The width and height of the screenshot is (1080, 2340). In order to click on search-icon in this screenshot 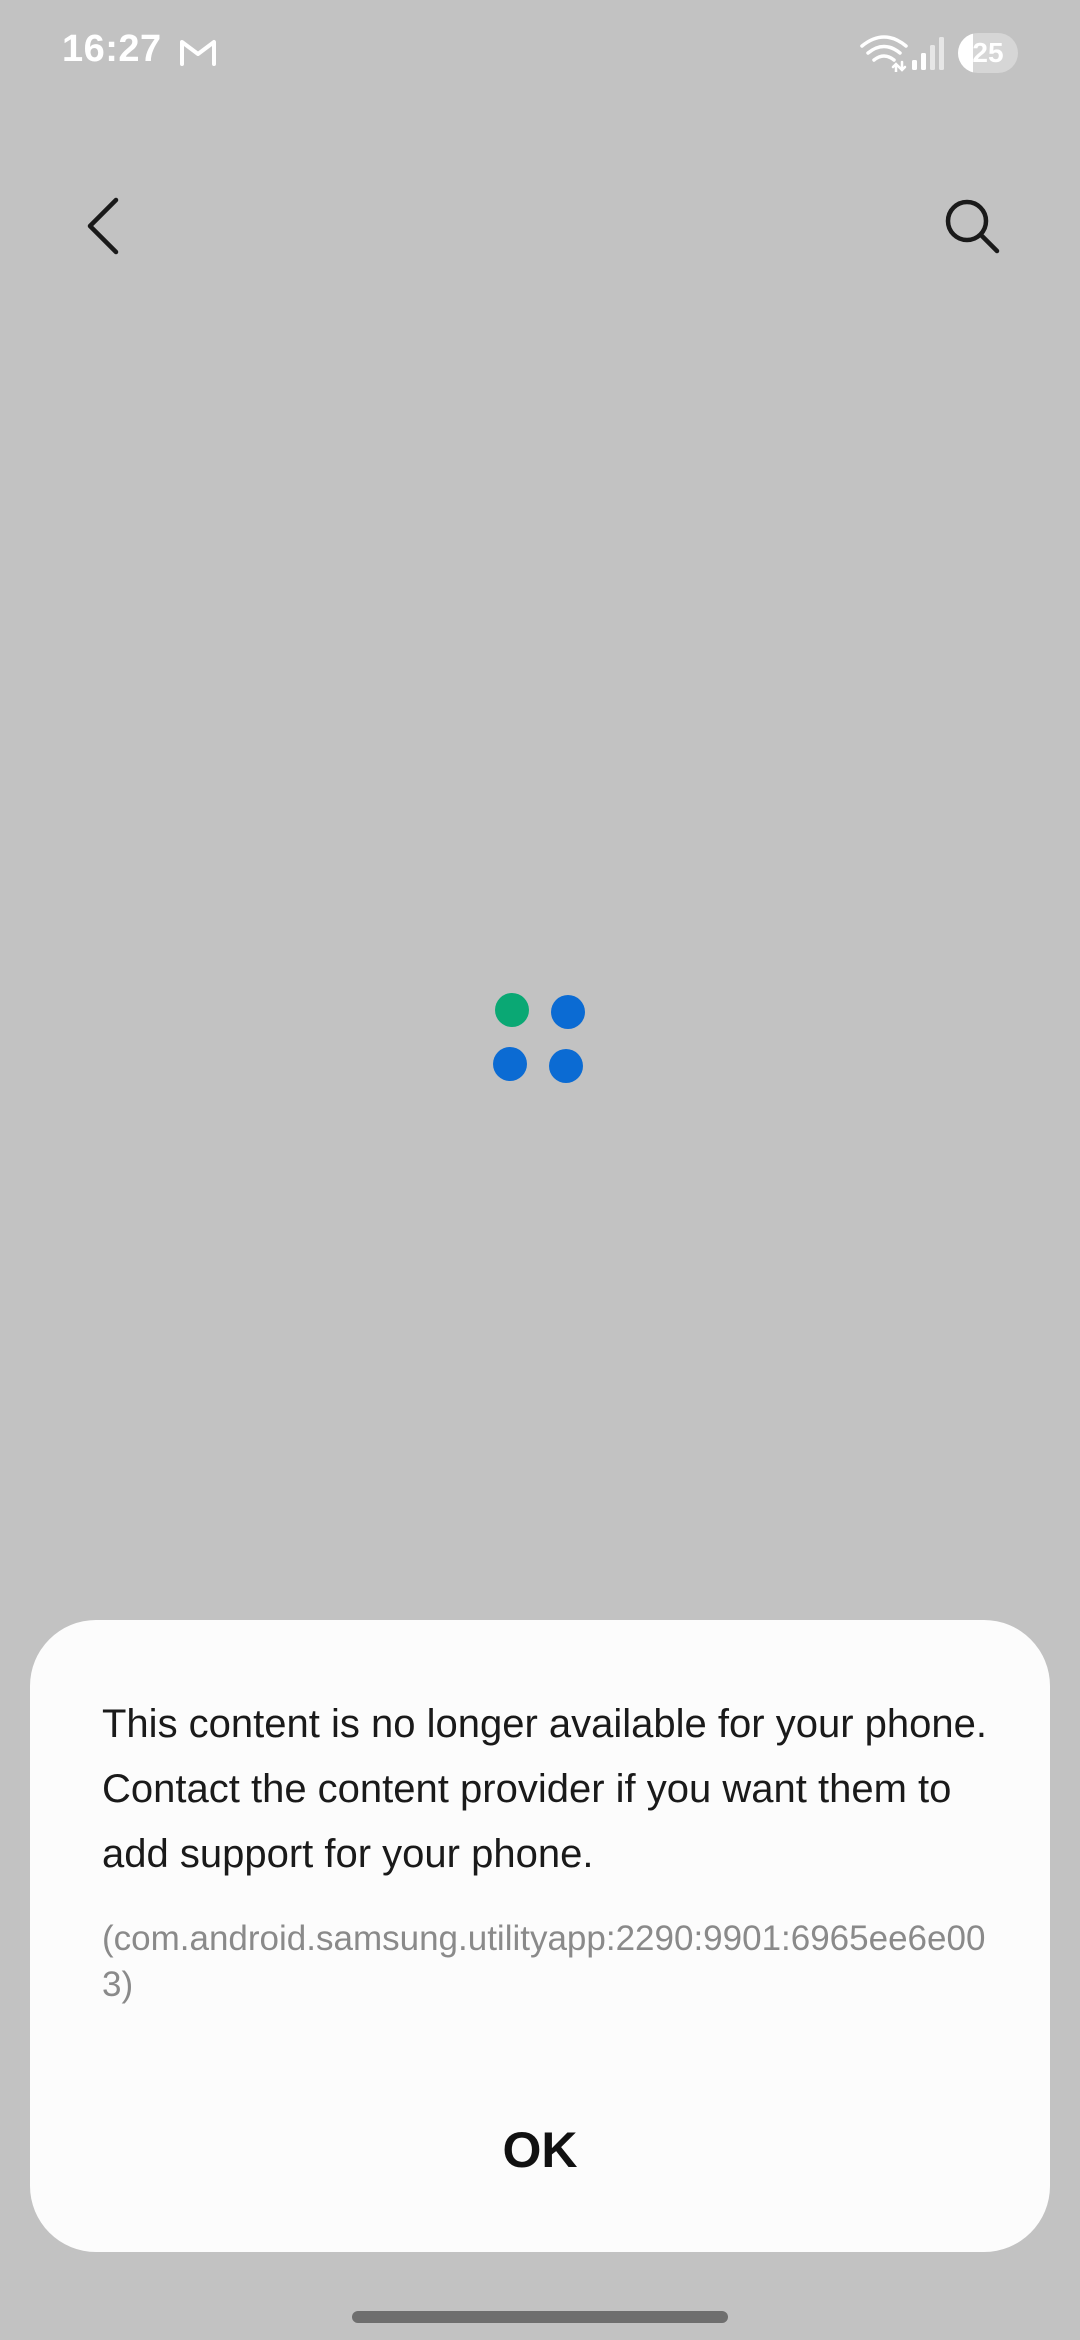, I will do `click(972, 226)`.